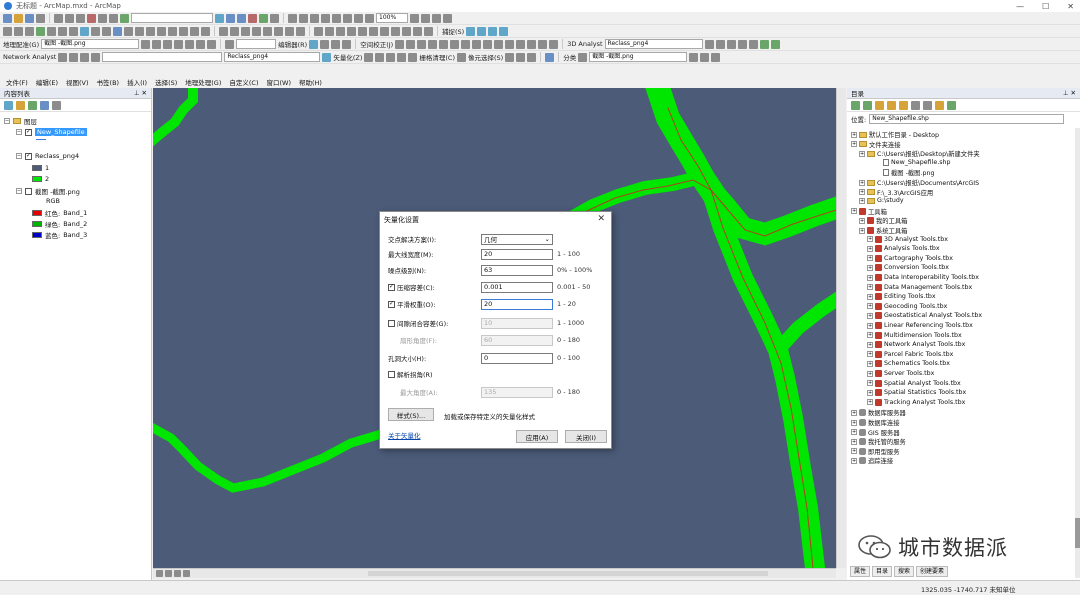  What do you see at coordinates (875, 432) in the screenshot?
I see `catalog-tree-item: + GIS 服务器` at bounding box center [875, 432].